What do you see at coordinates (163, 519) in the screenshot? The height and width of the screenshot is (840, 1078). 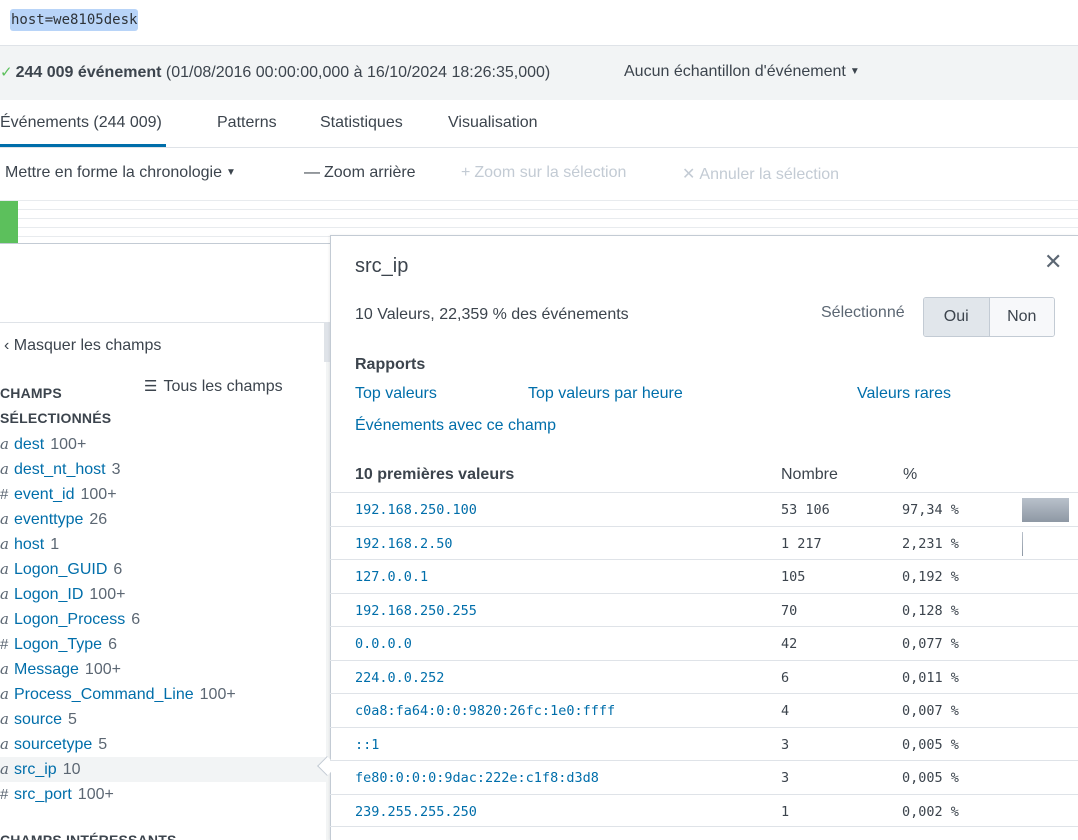 I see `sidebar-field-eventtype: a eventtype 26` at bounding box center [163, 519].